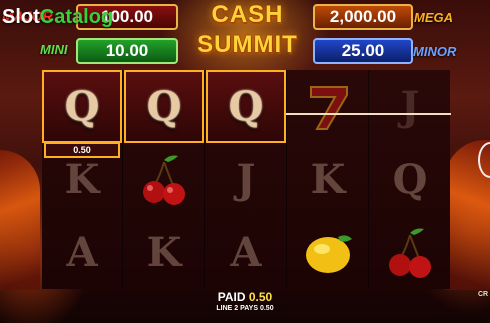  What do you see at coordinates (368, 114) in the screenshot?
I see `payline-indicator` at bounding box center [368, 114].